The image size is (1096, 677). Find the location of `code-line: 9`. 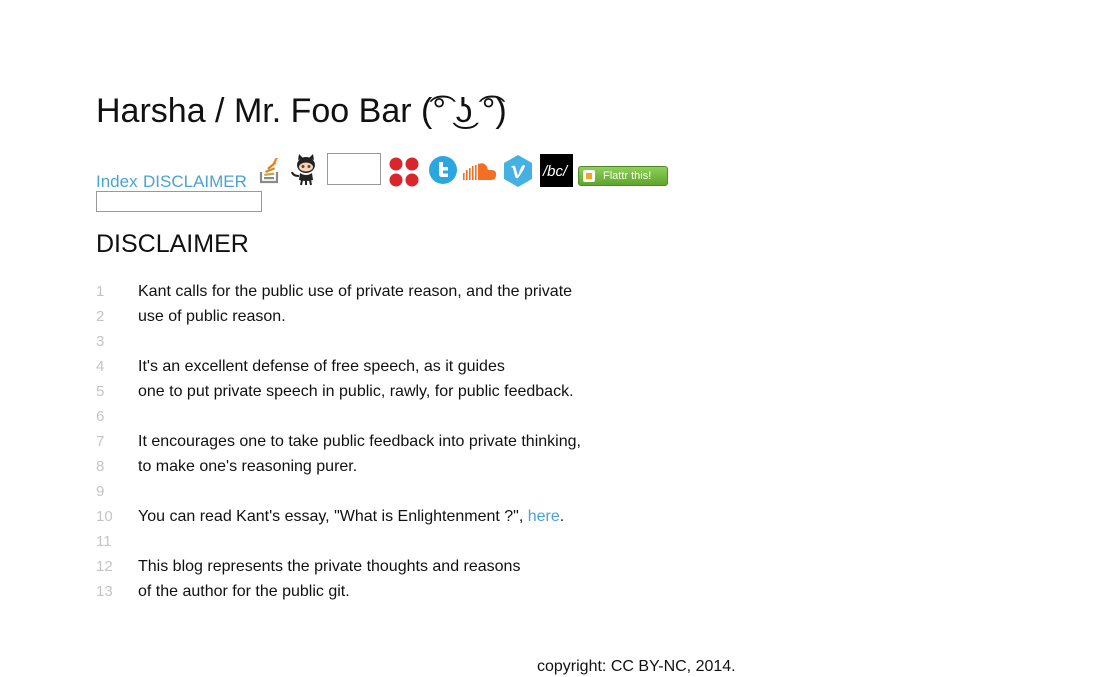

code-line: 9 is located at coordinates (396, 491).